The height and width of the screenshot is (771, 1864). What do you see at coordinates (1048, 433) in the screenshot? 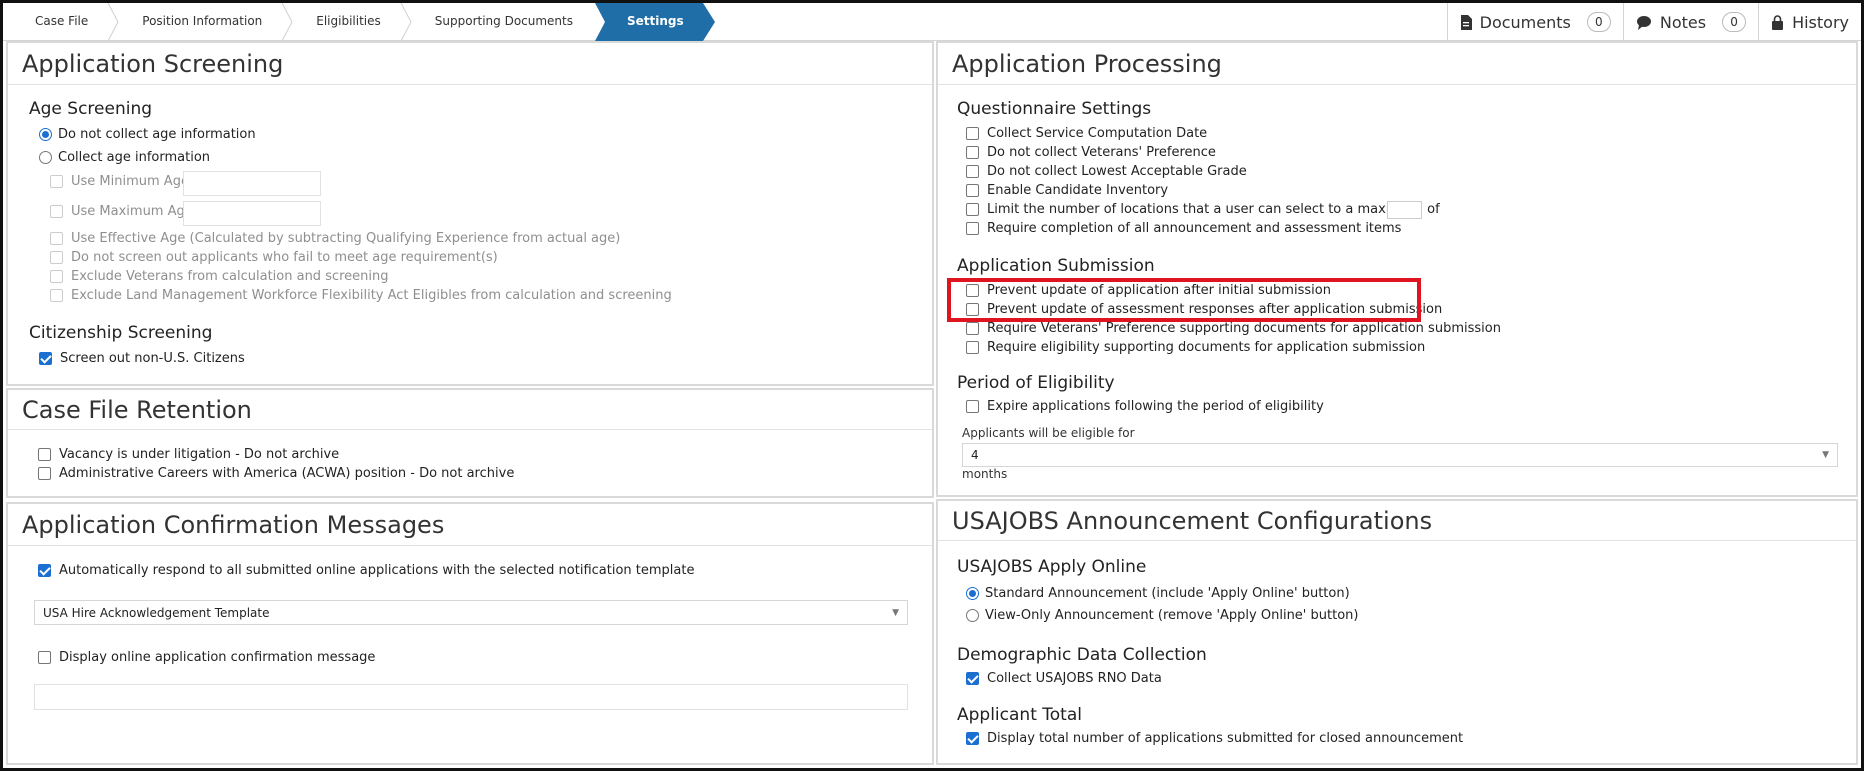
I see `eligible-for-label: Applicants will be eligible for` at bounding box center [1048, 433].